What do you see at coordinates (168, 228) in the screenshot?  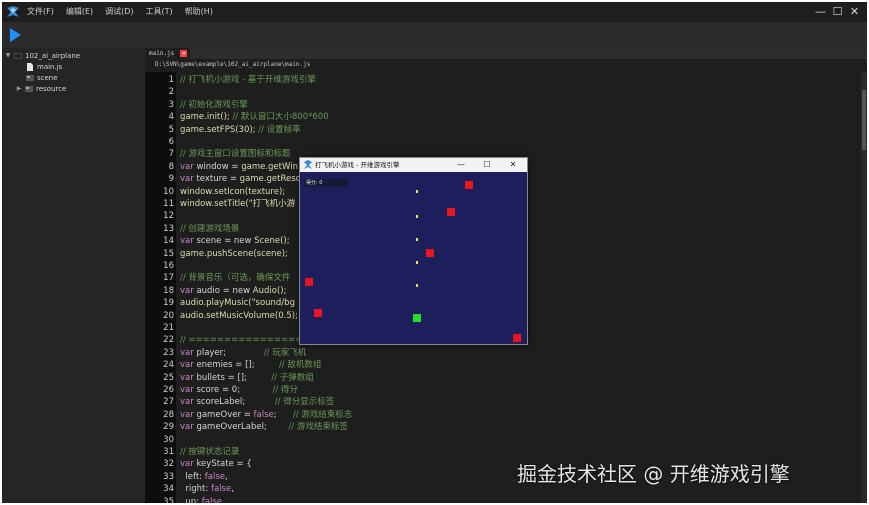 I see `line-number: 13` at bounding box center [168, 228].